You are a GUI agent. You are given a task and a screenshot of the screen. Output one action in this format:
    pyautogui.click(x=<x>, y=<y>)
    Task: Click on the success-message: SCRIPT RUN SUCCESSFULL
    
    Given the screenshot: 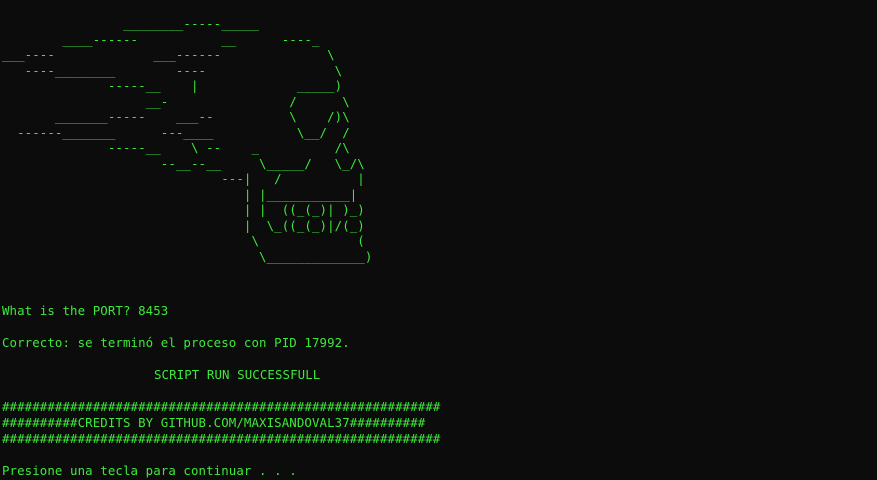 What is the action you would take?
    pyautogui.click(x=237, y=374)
    